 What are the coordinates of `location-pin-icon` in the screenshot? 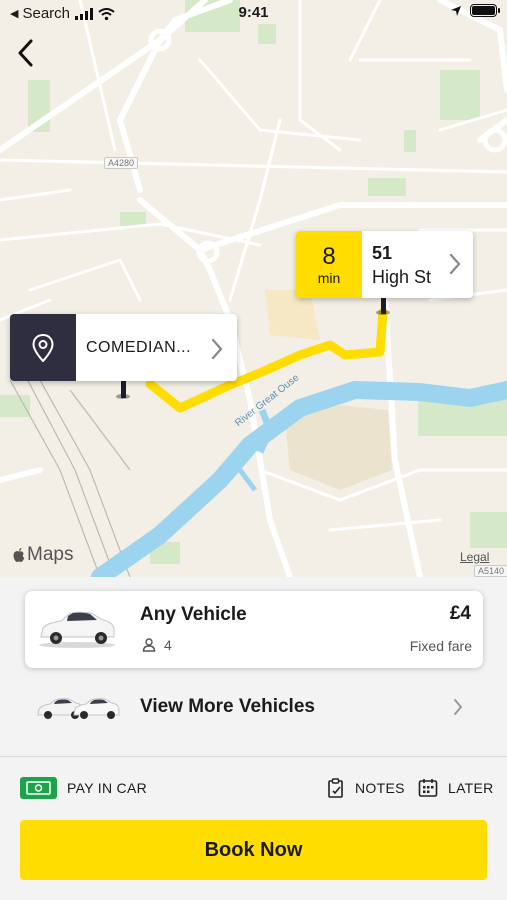 It's located at (43, 347).